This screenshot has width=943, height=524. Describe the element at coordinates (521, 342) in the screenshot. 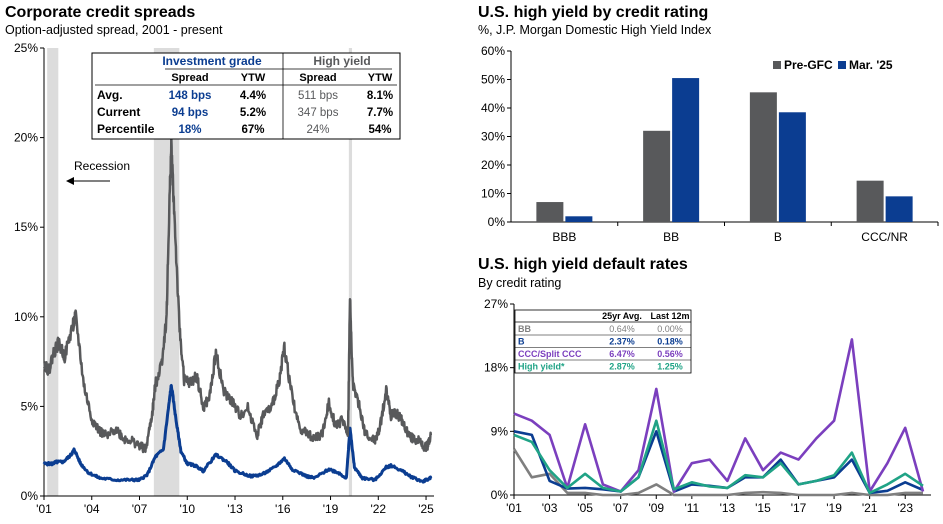

I see `defaults-row-label-b: B` at that location.